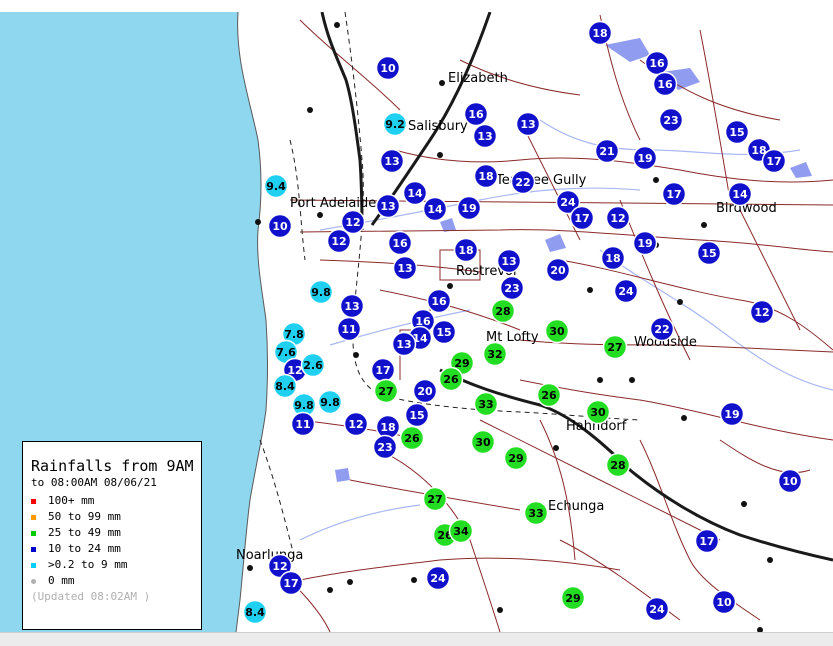  I want to click on rain-gauge-marker: 9.4, so click(276, 186).